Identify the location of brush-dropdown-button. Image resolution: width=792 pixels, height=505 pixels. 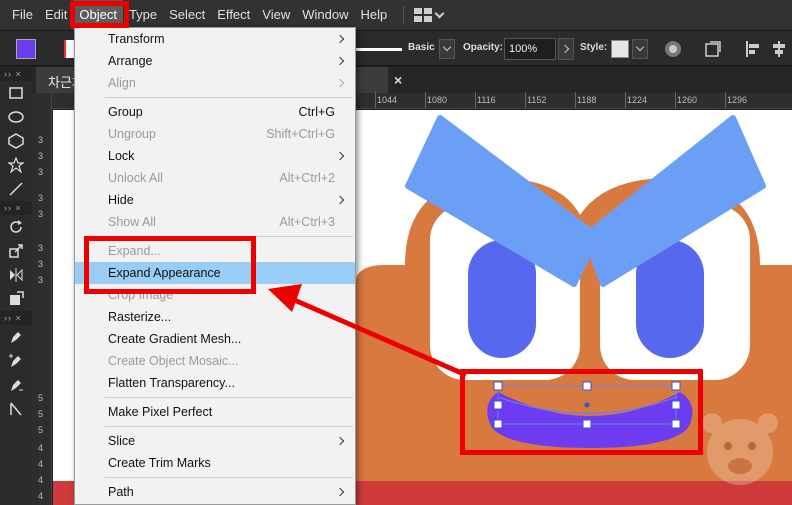
(447, 49).